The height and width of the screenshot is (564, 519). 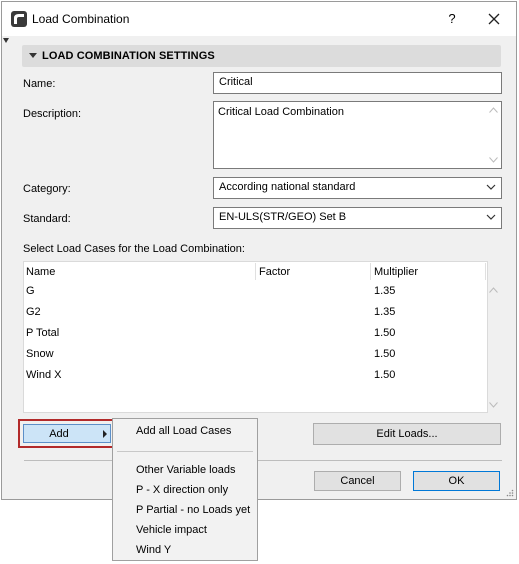 I want to click on help-button: ?, so click(x=452, y=20).